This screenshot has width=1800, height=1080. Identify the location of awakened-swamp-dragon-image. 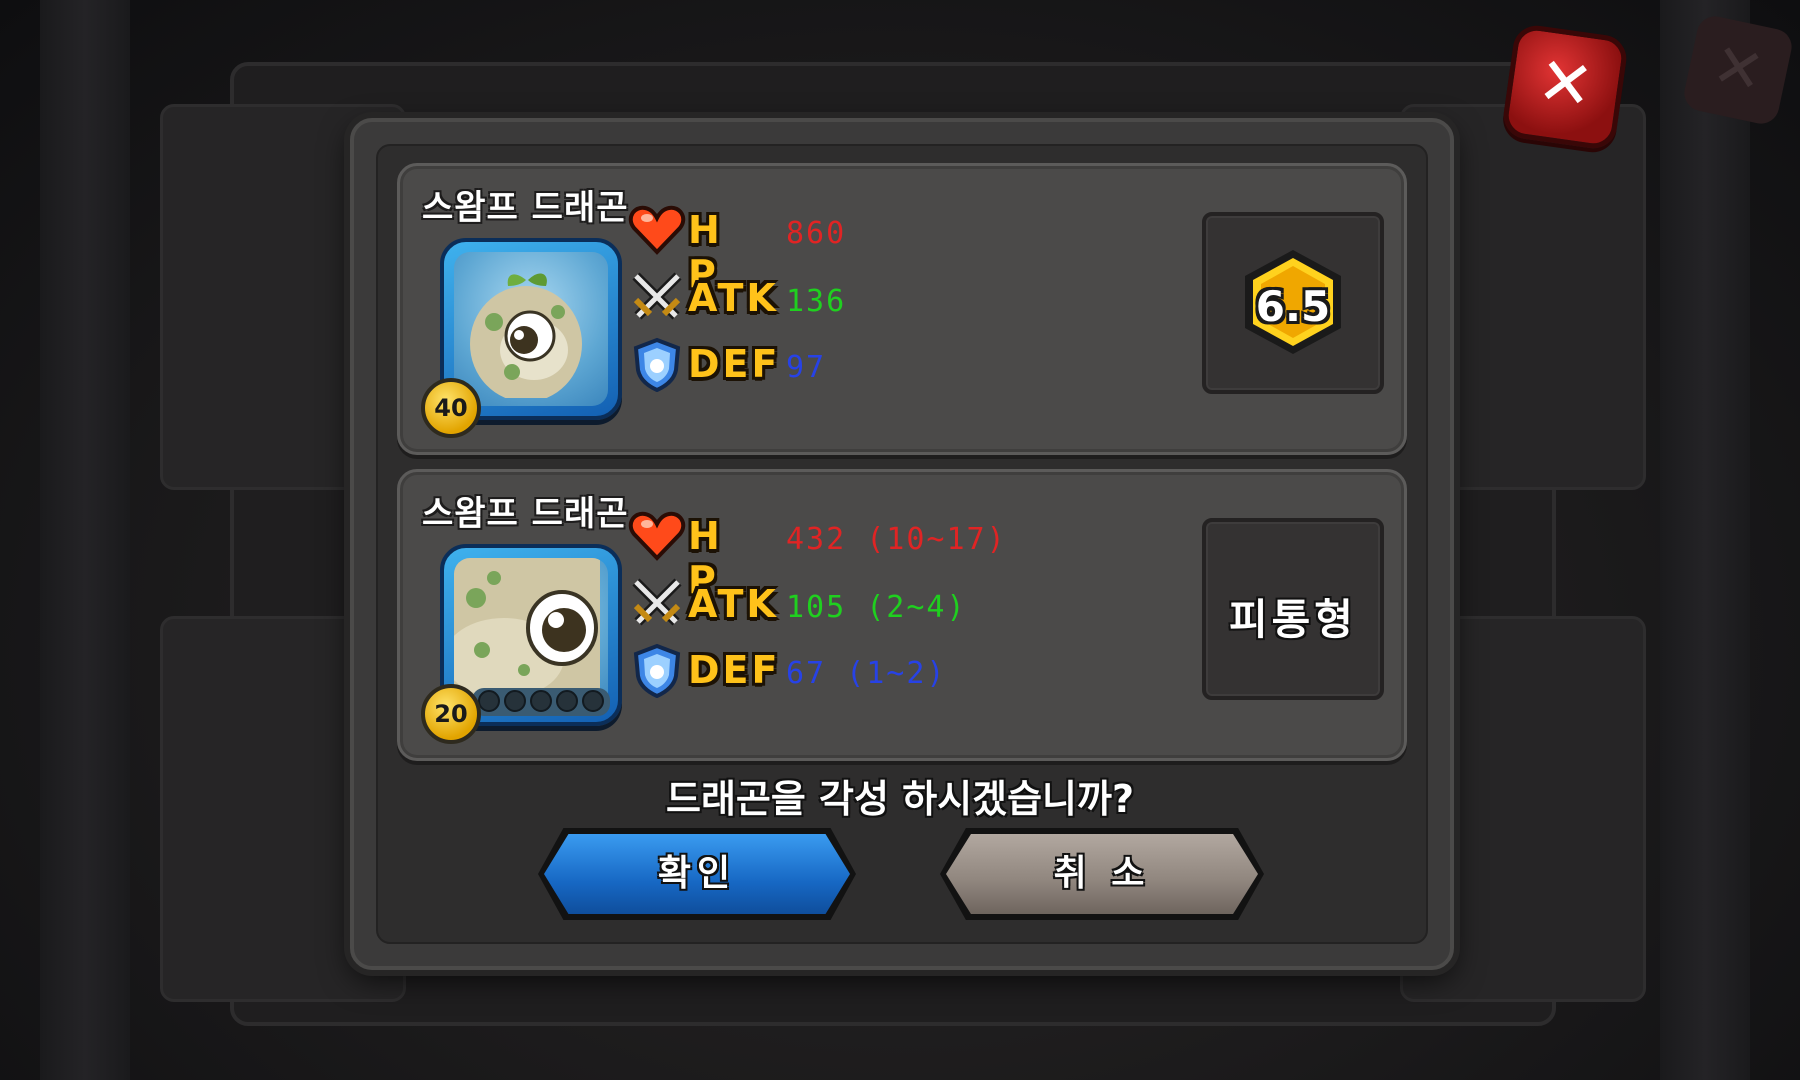
(527, 631).